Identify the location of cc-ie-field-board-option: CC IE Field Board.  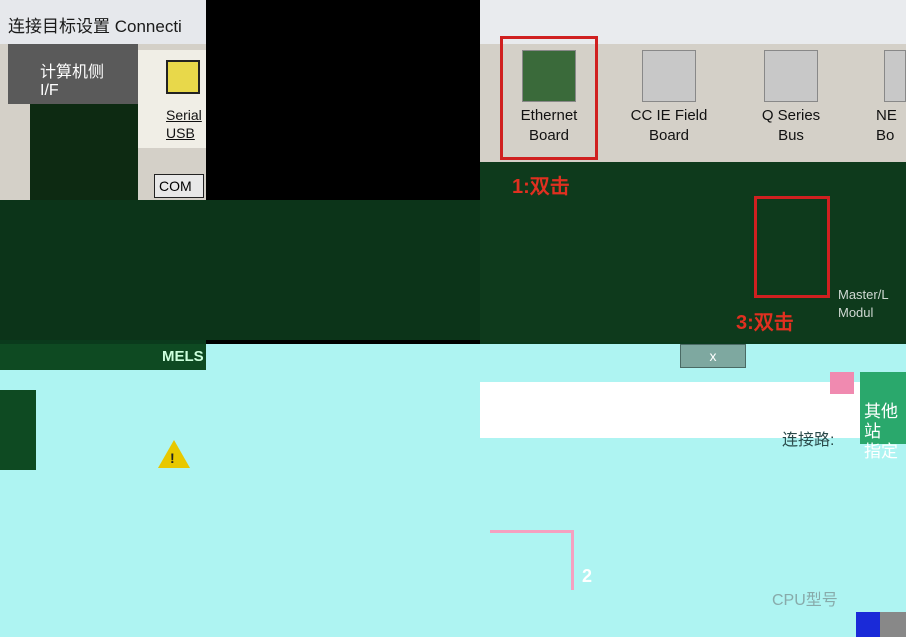
(669, 126).